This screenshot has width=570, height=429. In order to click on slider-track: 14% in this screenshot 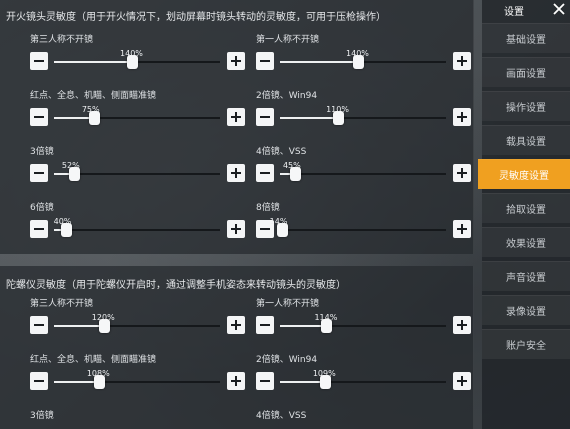, I will do `click(358, 227)`.